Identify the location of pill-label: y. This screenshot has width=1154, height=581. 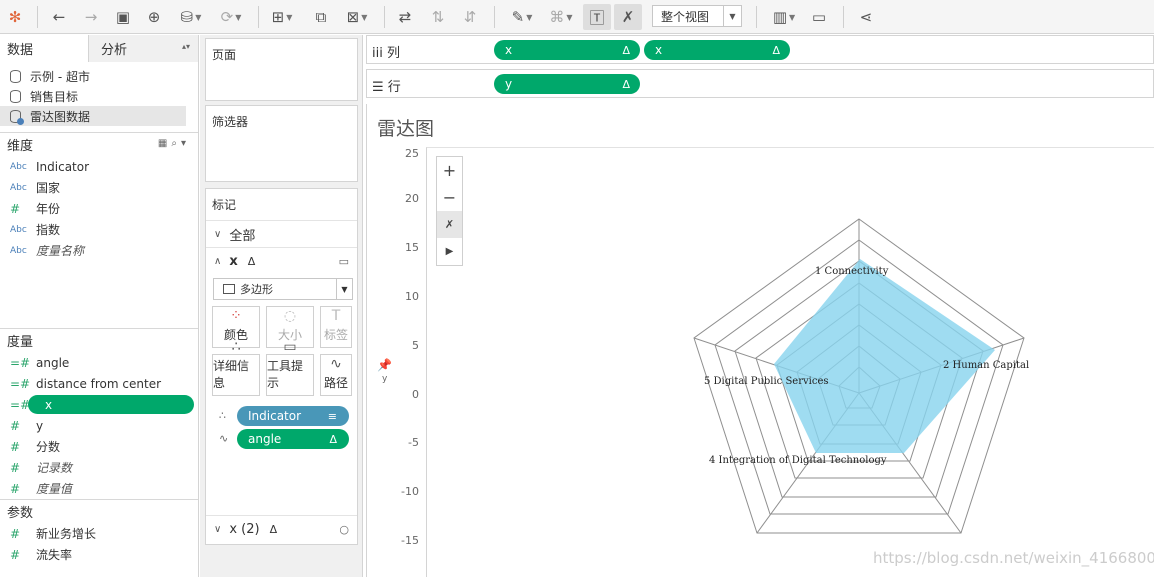
(509, 84).